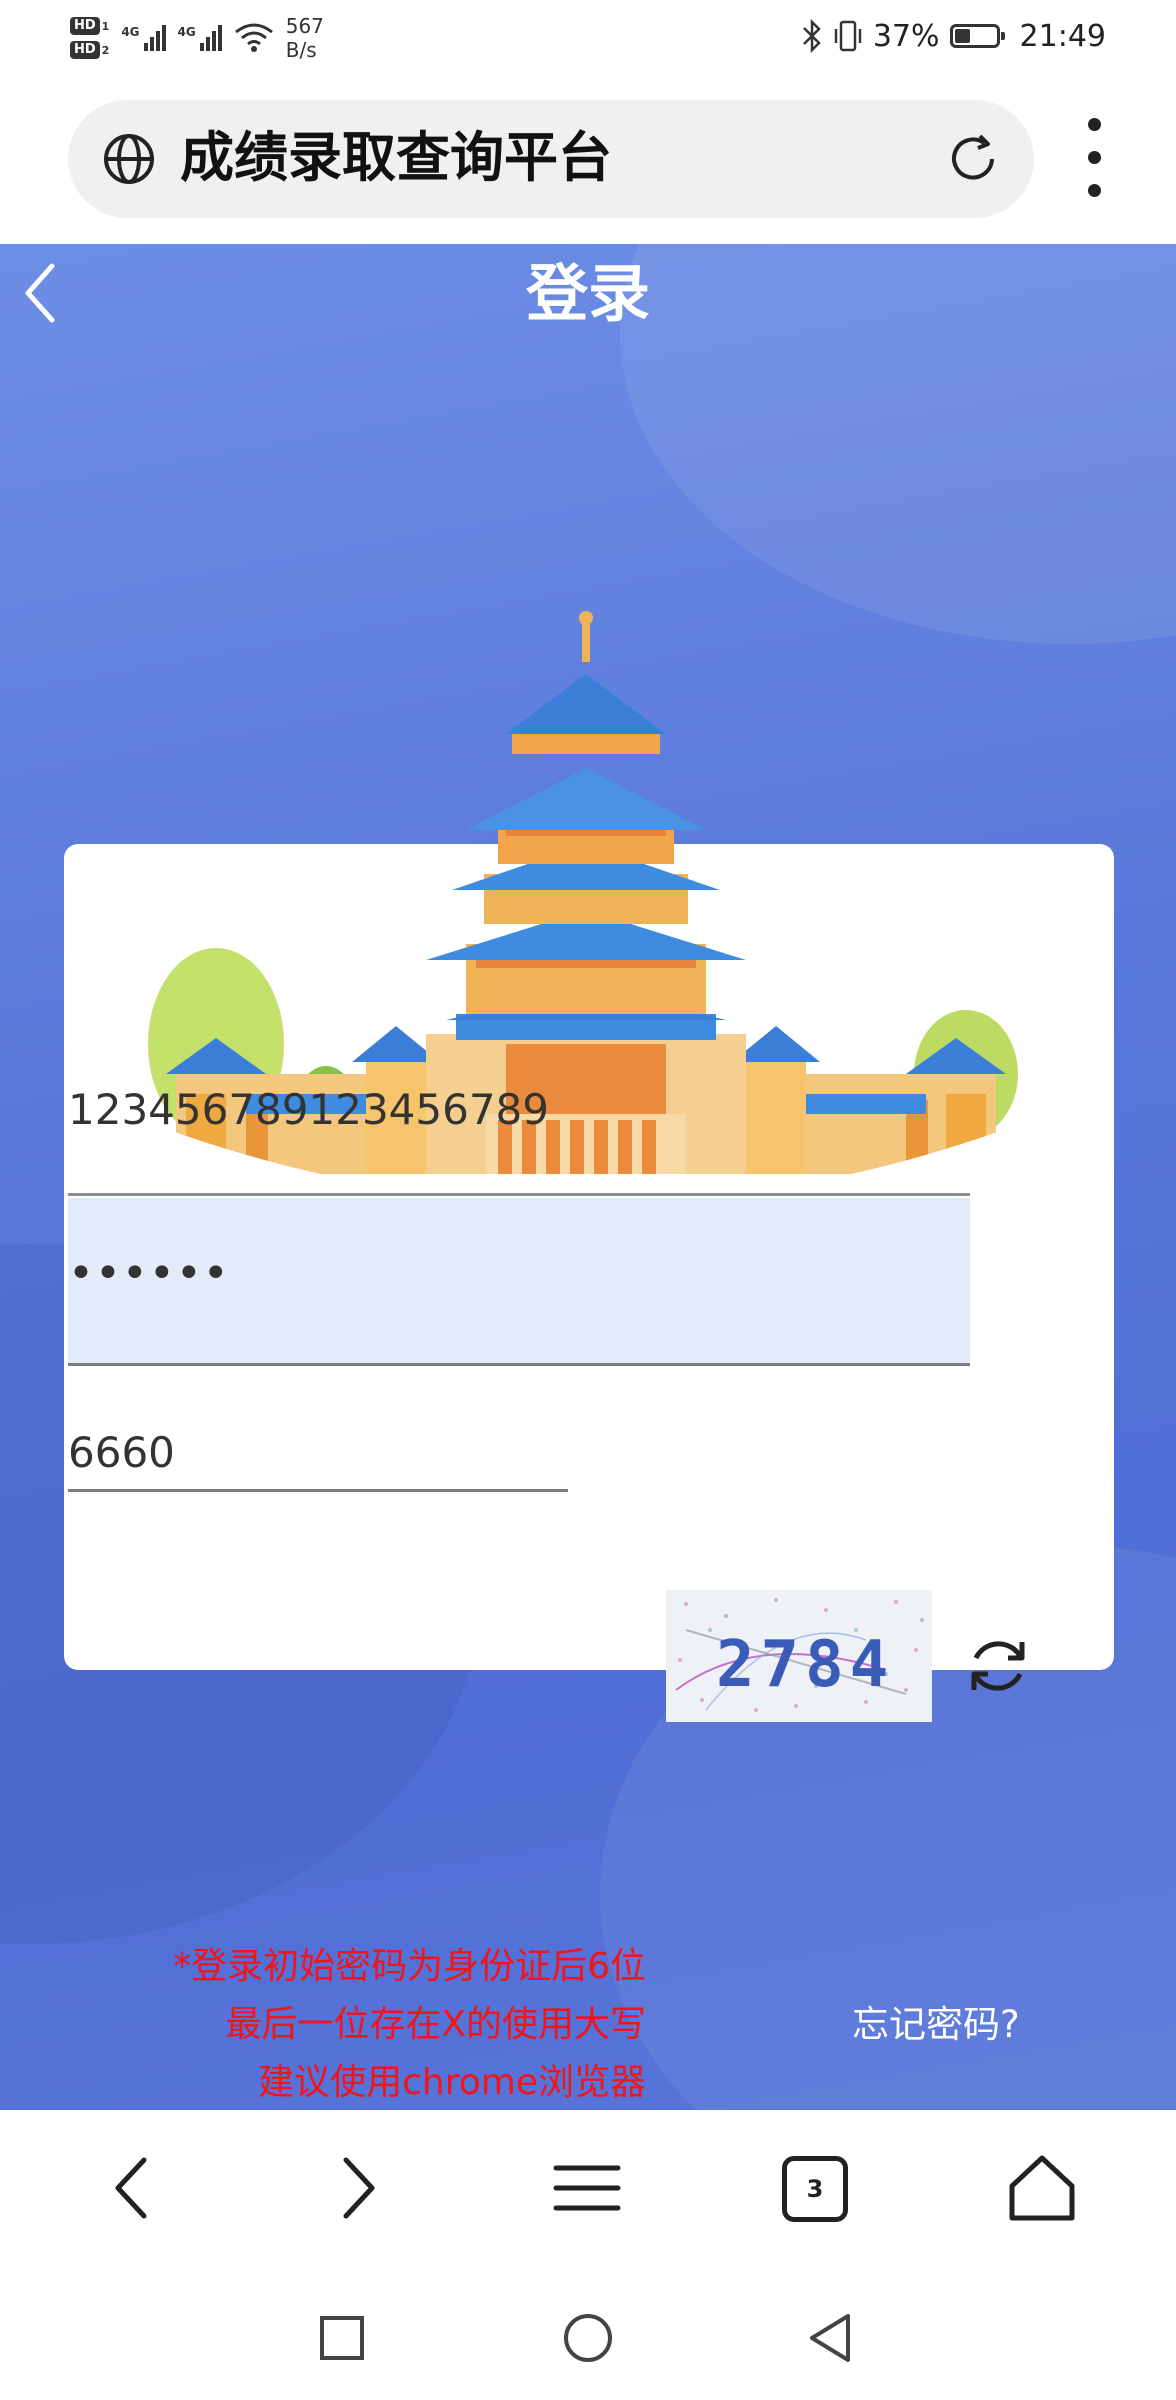  I want to click on system-back-icon, so click(830, 2338).